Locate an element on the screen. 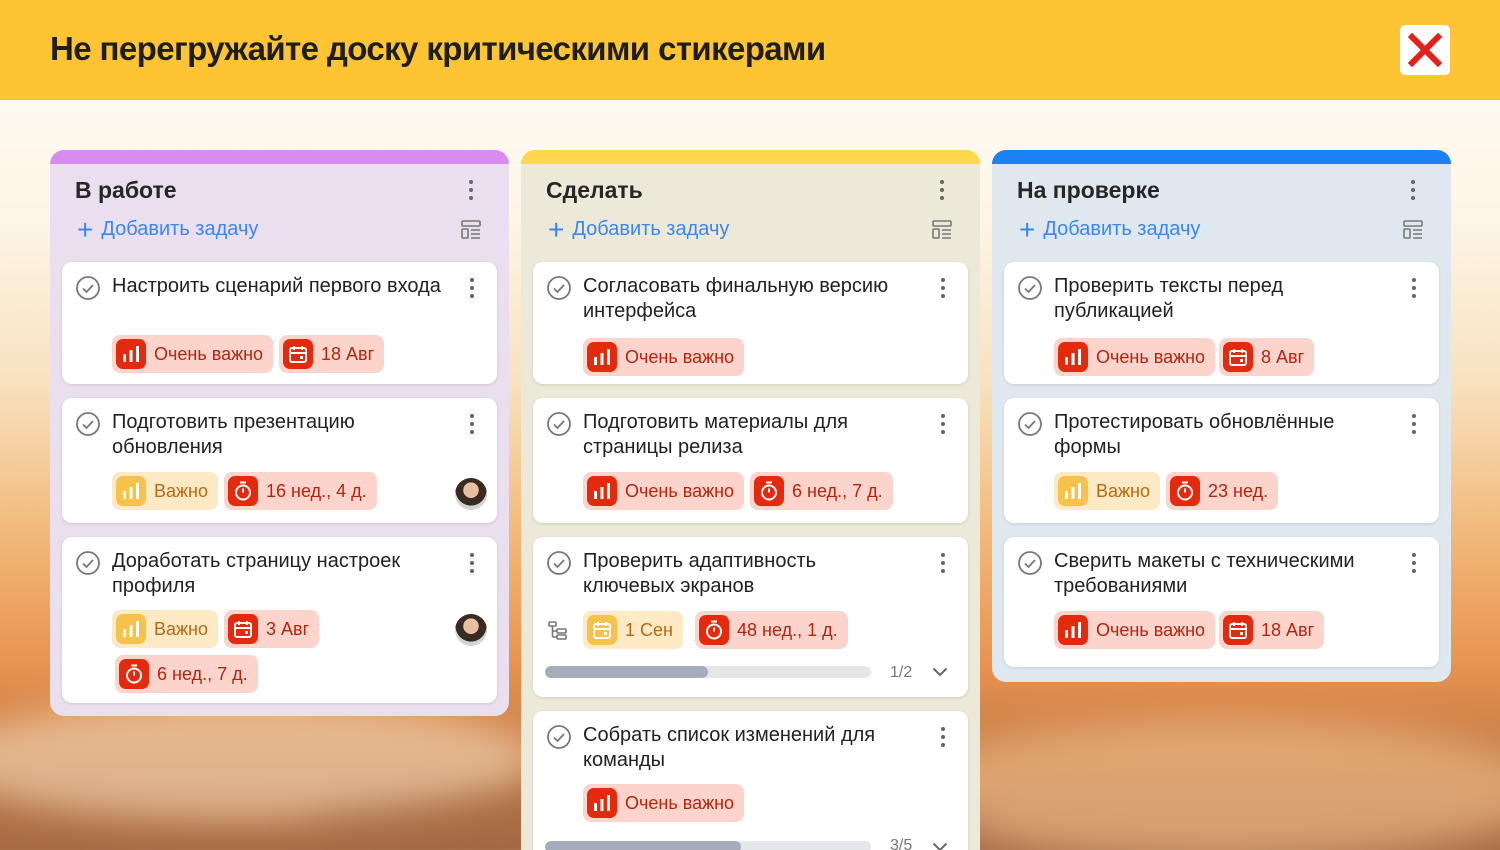  column-title: Сделать is located at coordinates (594, 190).